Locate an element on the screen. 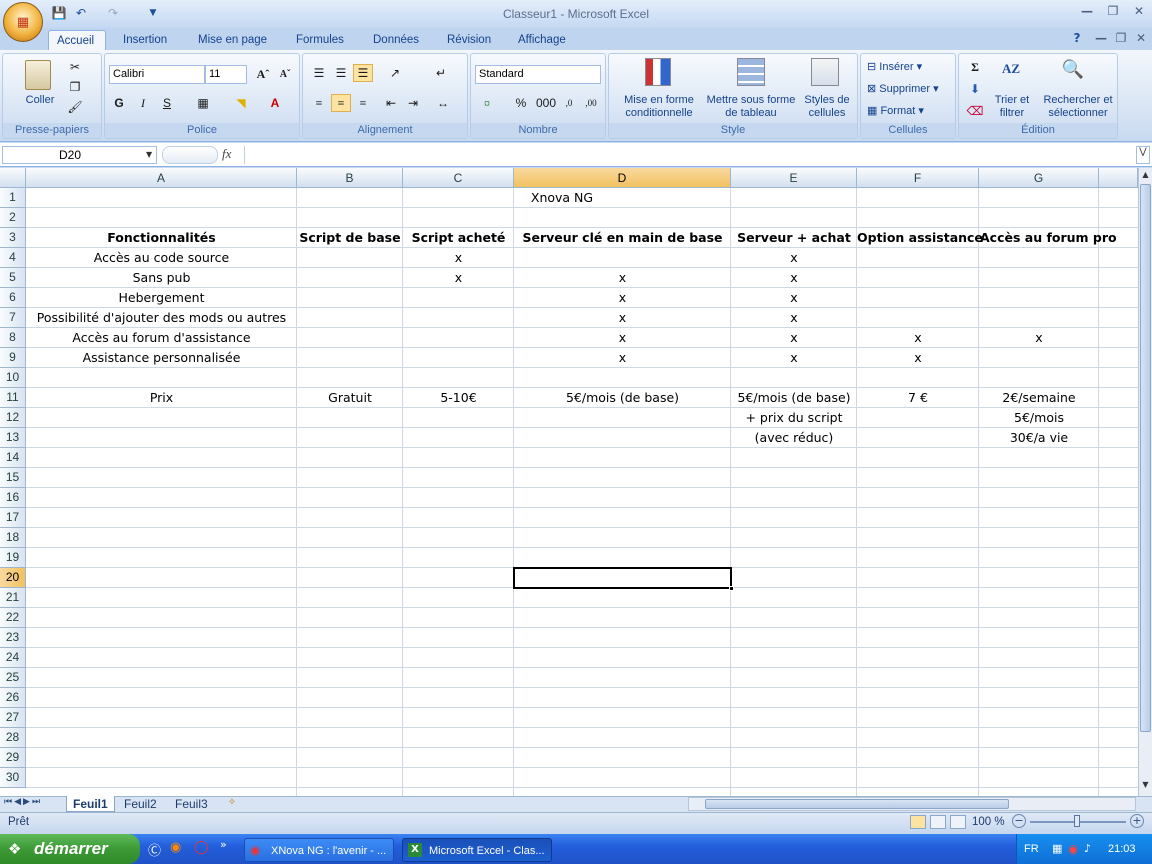 The height and width of the screenshot is (864, 1152). opera-icon: ◯ is located at coordinates (201, 847).